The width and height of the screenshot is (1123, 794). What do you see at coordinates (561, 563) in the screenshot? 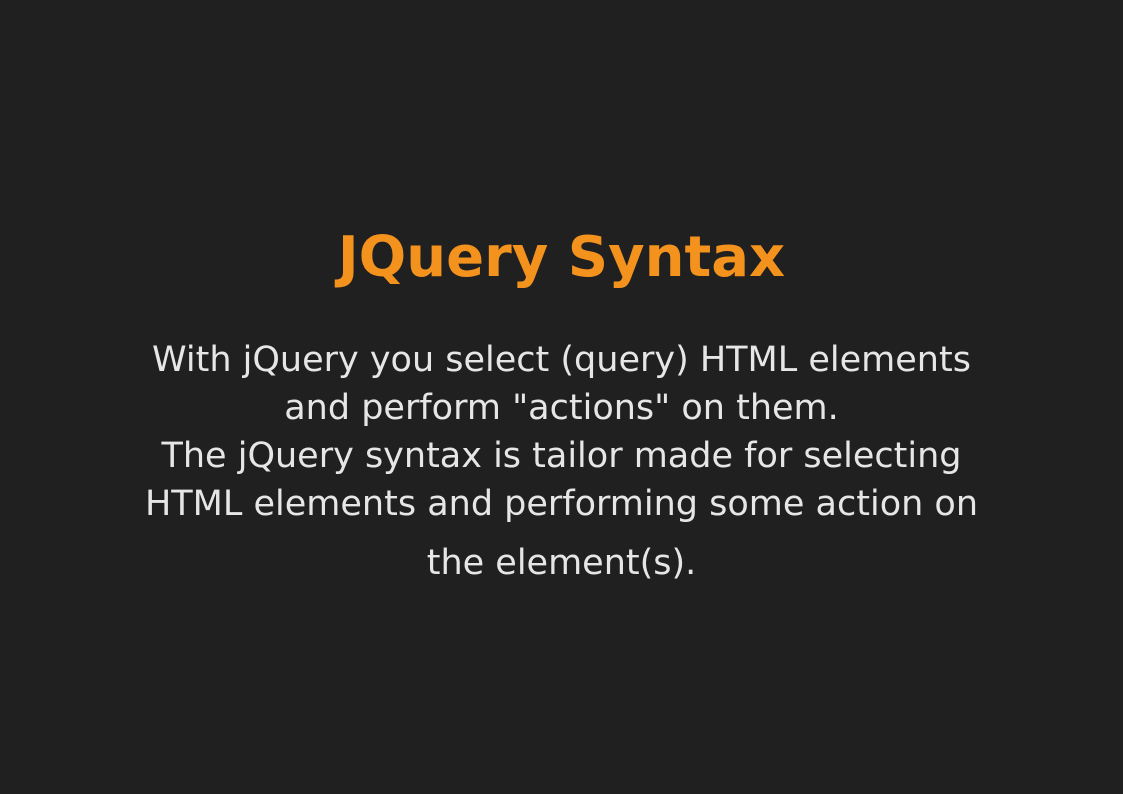
I see `body-line-5: the element(s).` at bounding box center [561, 563].